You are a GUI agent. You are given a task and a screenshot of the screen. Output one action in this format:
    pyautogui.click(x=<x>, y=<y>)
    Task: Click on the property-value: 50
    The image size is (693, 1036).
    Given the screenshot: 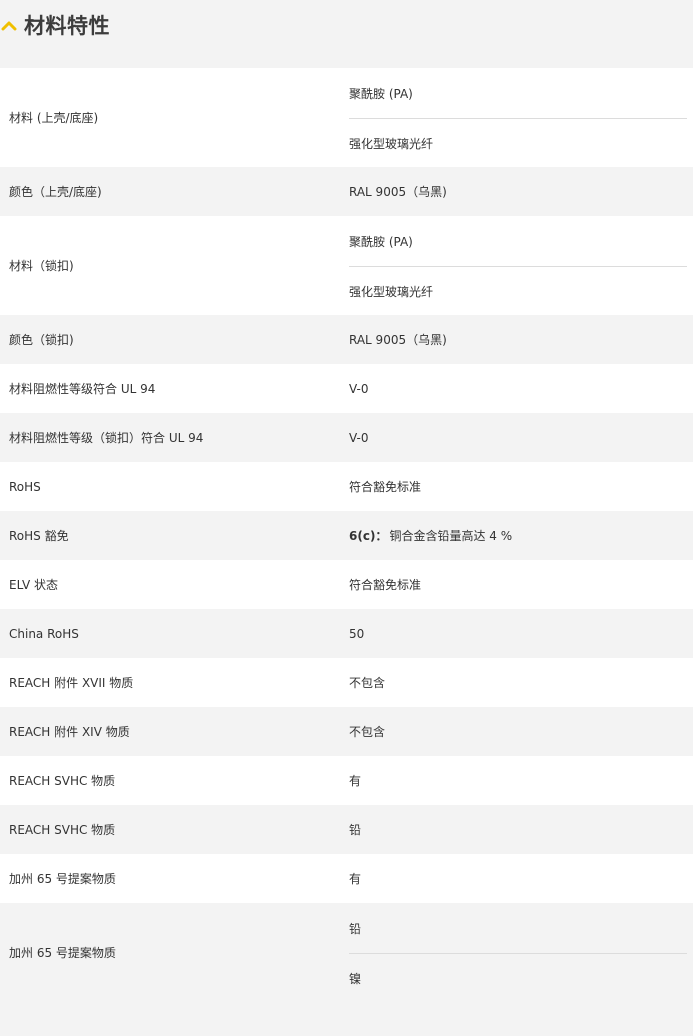 What is the action you would take?
    pyautogui.click(x=357, y=633)
    